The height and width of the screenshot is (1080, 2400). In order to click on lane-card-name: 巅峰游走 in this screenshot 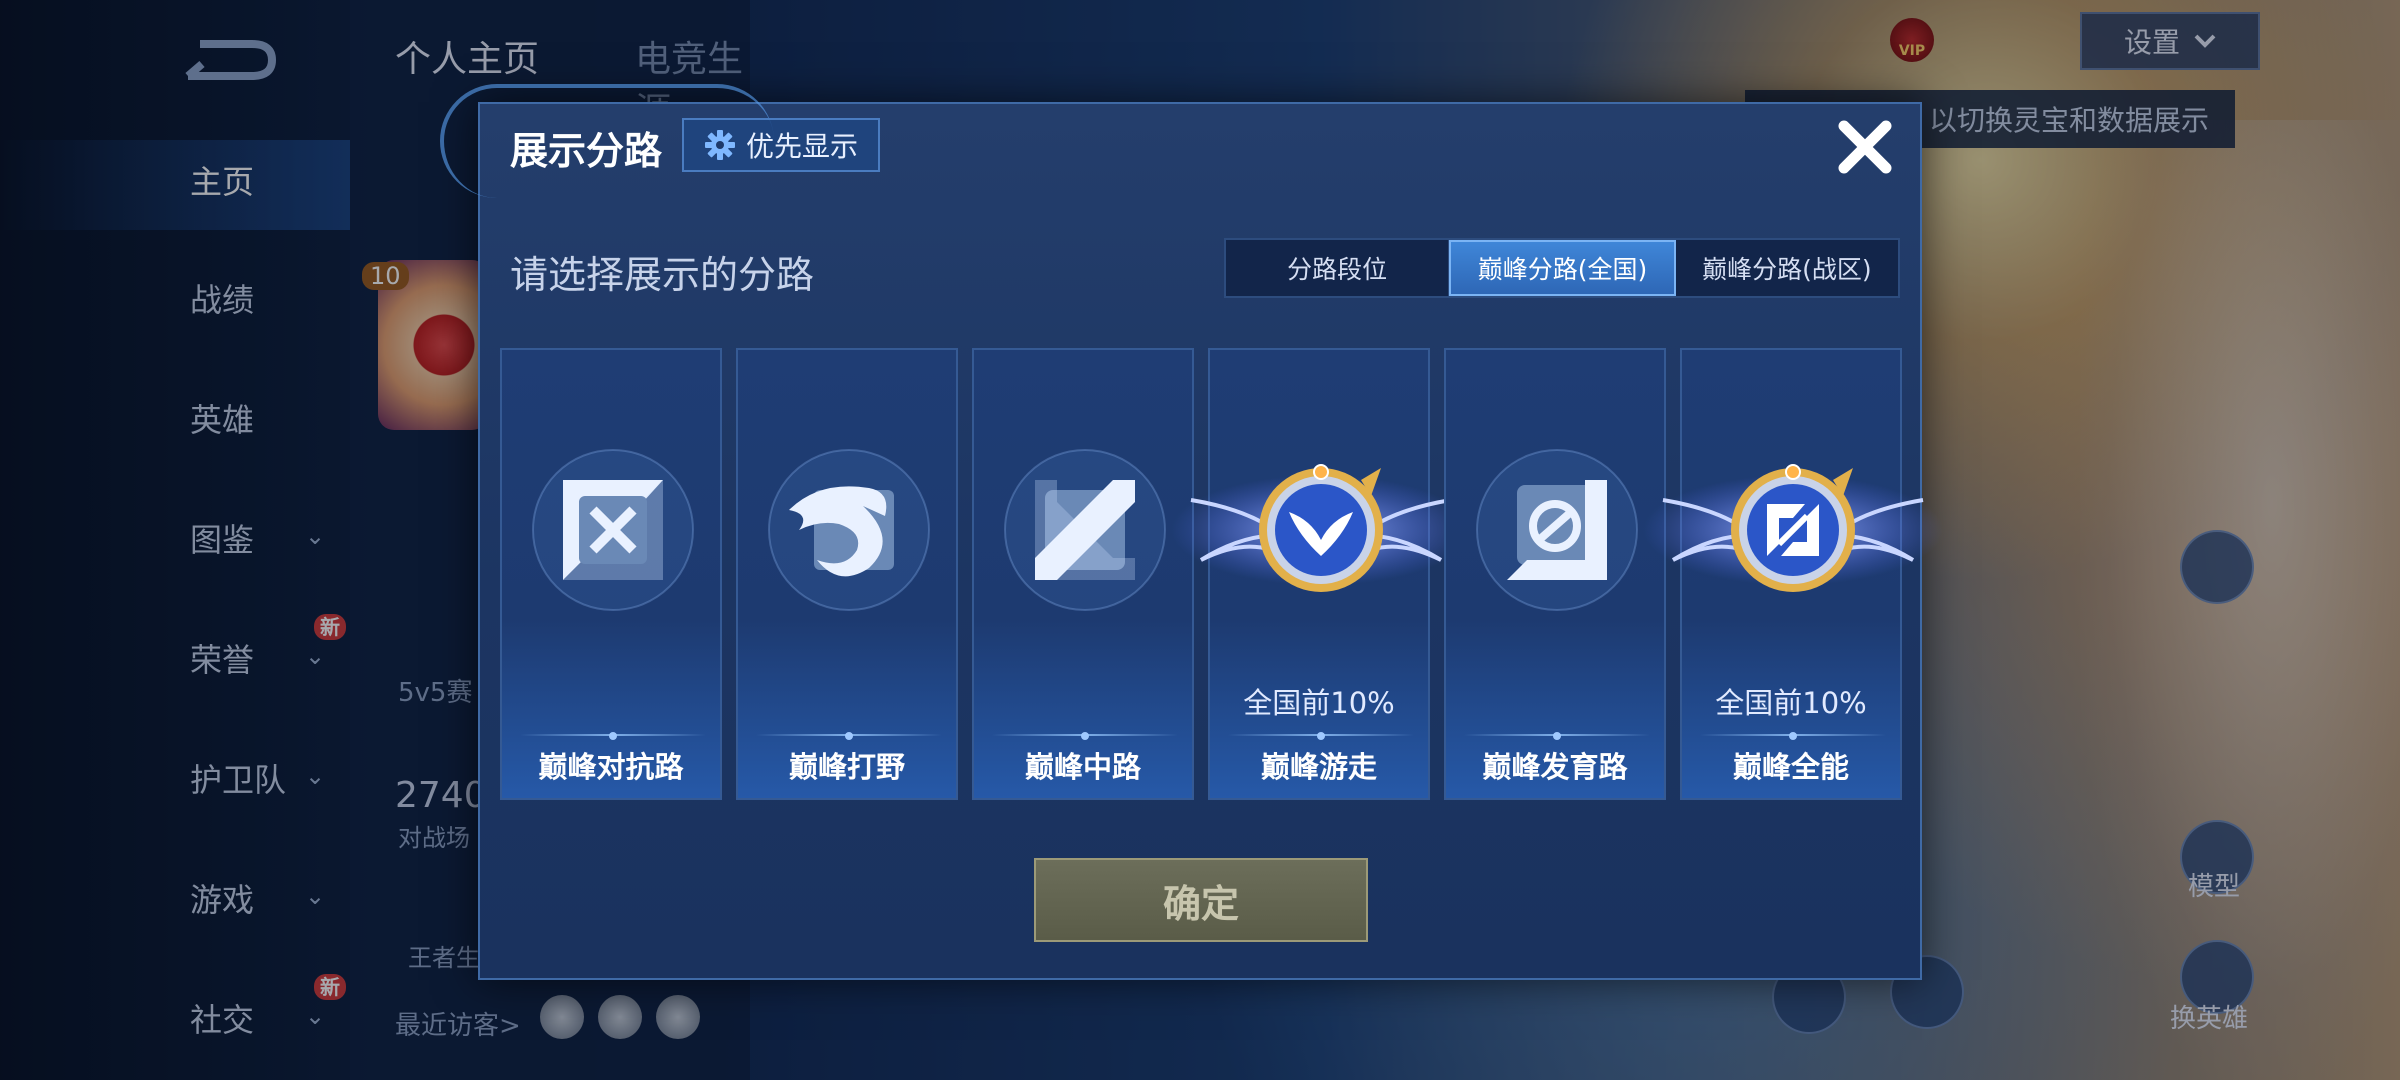, I will do `click(1318, 767)`.